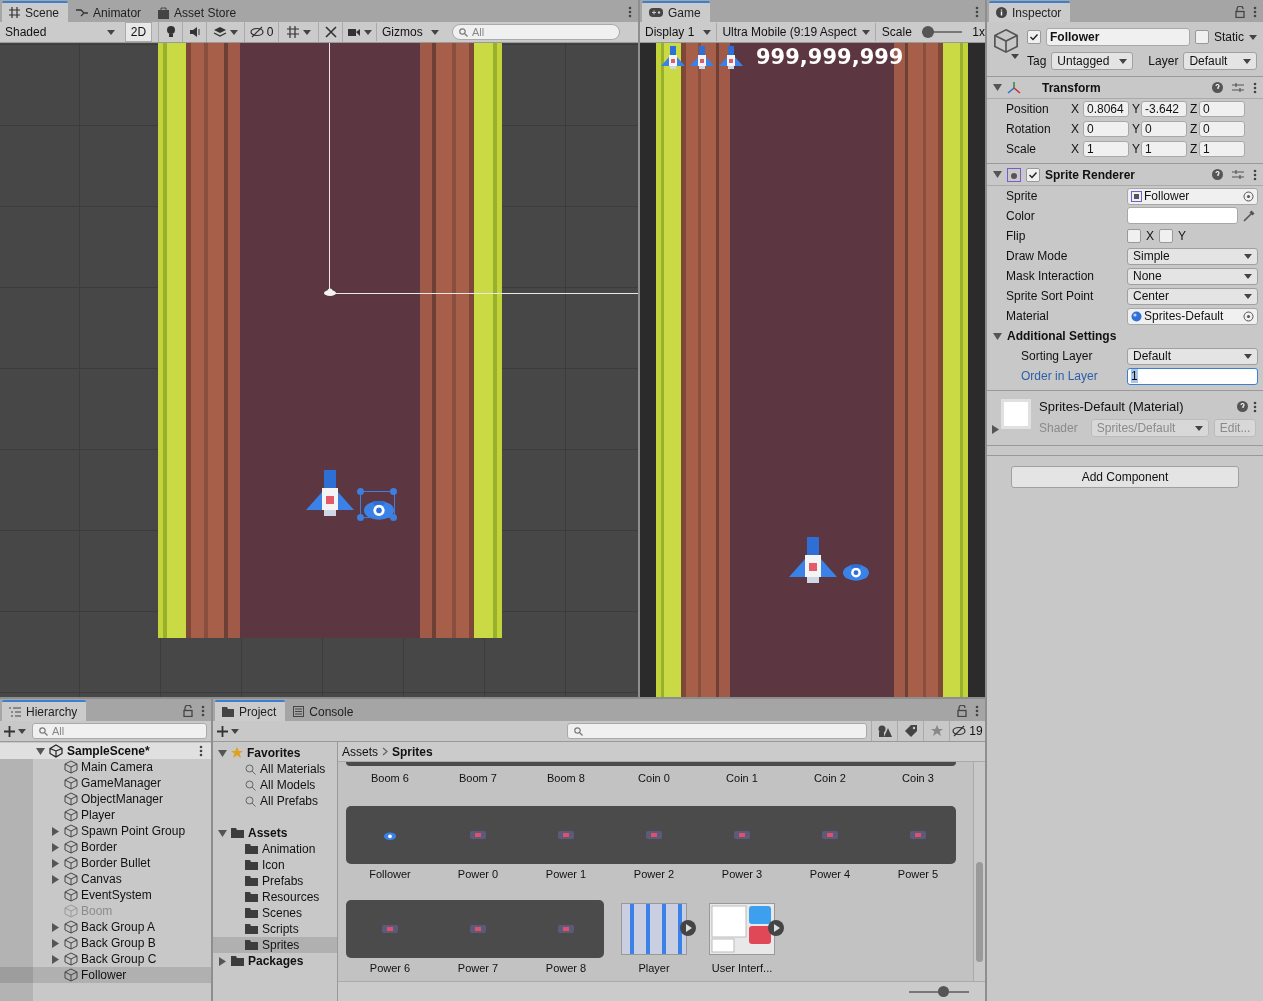 The height and width of the screenshot is (1001, 1263). I want to click on asset-label: Power 0, so click(478, 874).